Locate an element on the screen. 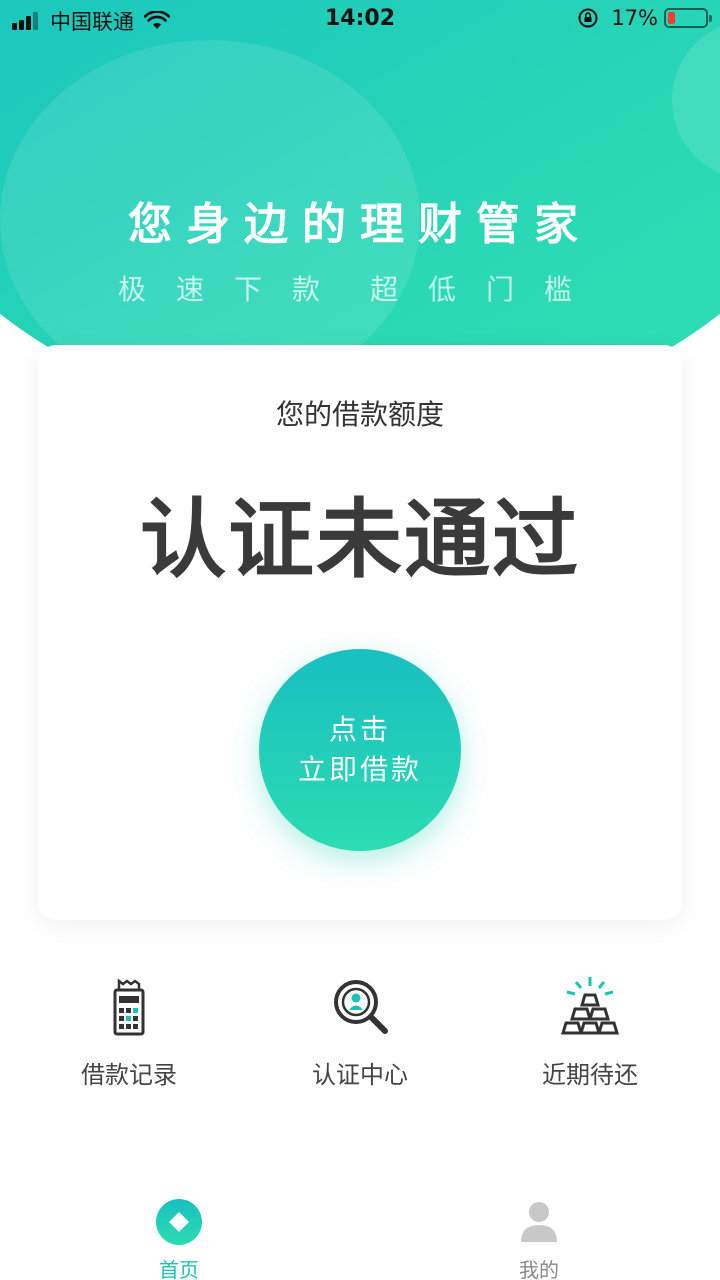  borrow-button-line2: 立即借款 is located at coordinates (359, 769).